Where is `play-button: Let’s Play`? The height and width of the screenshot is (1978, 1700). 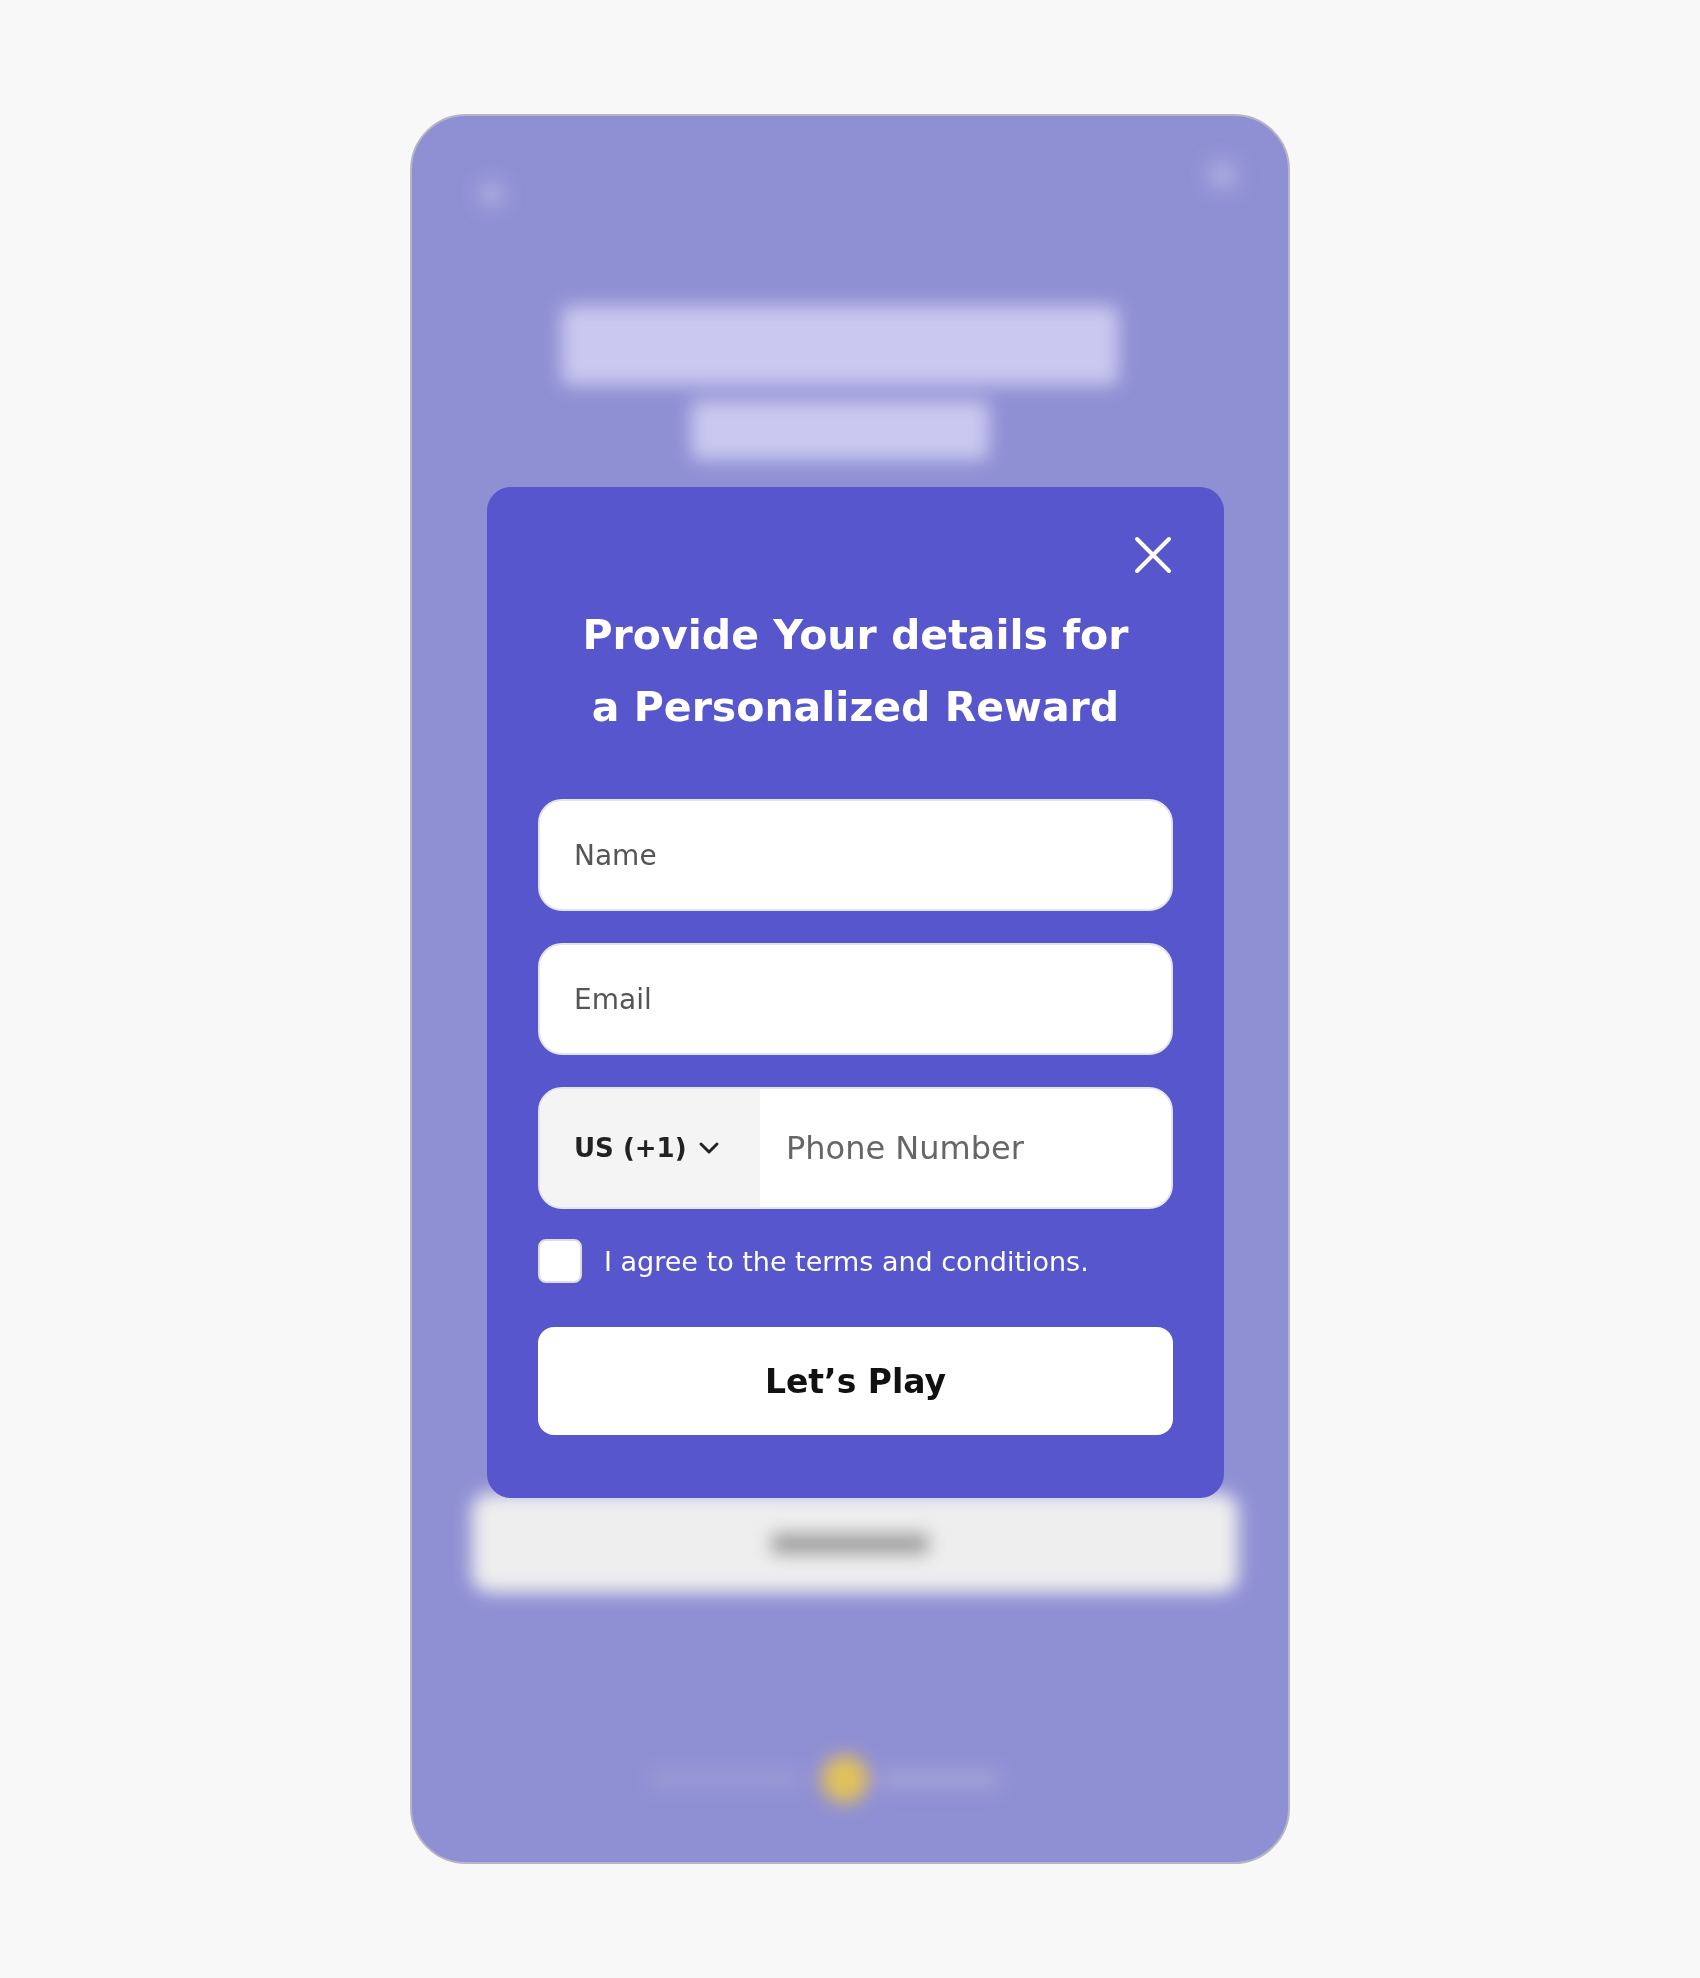 play-button: Let’s Play is located at coordinates (855, 1381).